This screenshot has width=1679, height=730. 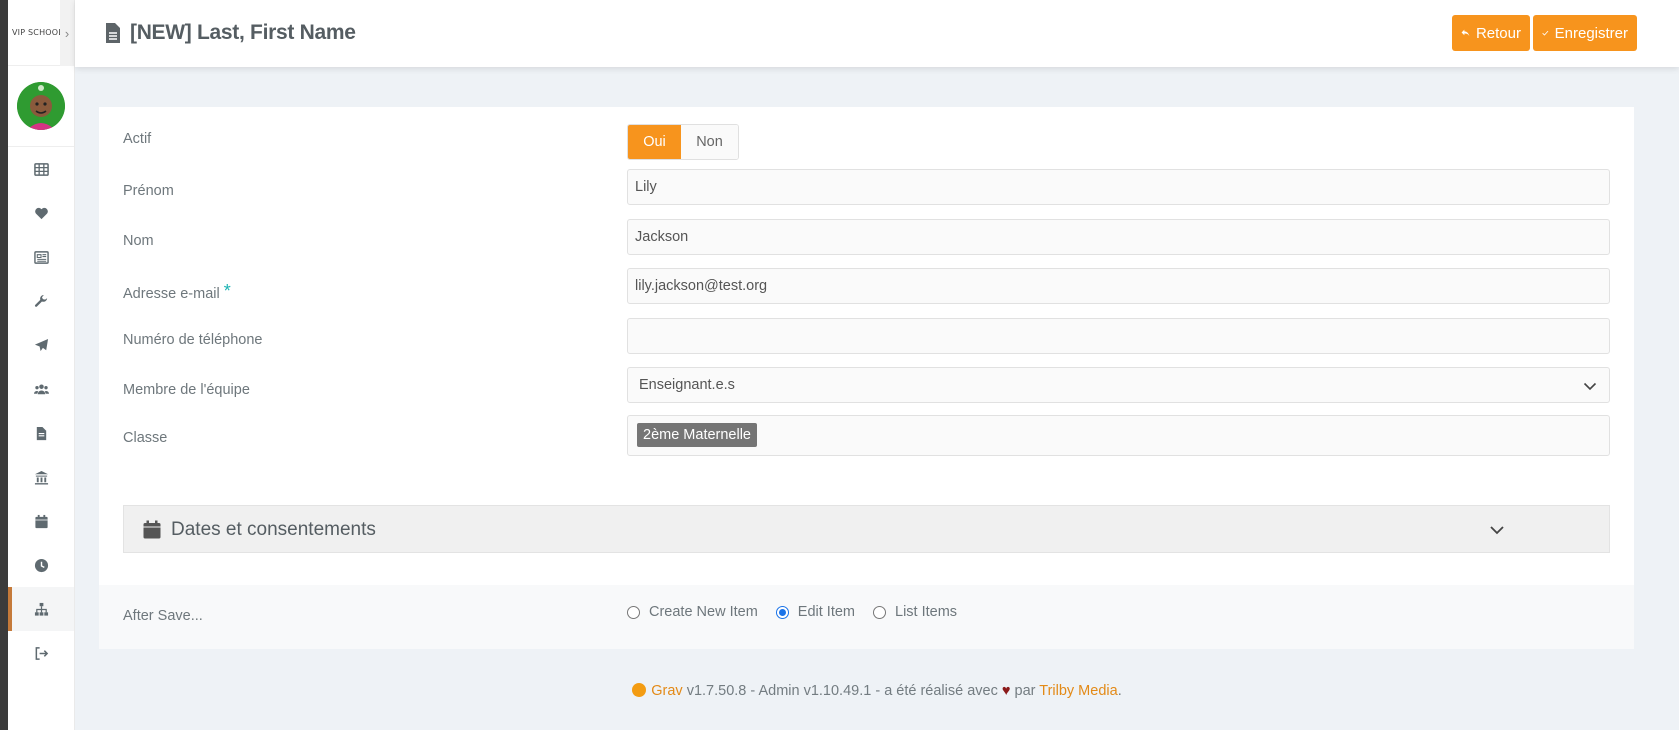 What do you see at coordinates (826, 612) in the screenshot?
I see `radio-label: Edit Item` at bounding box center [826, 612].